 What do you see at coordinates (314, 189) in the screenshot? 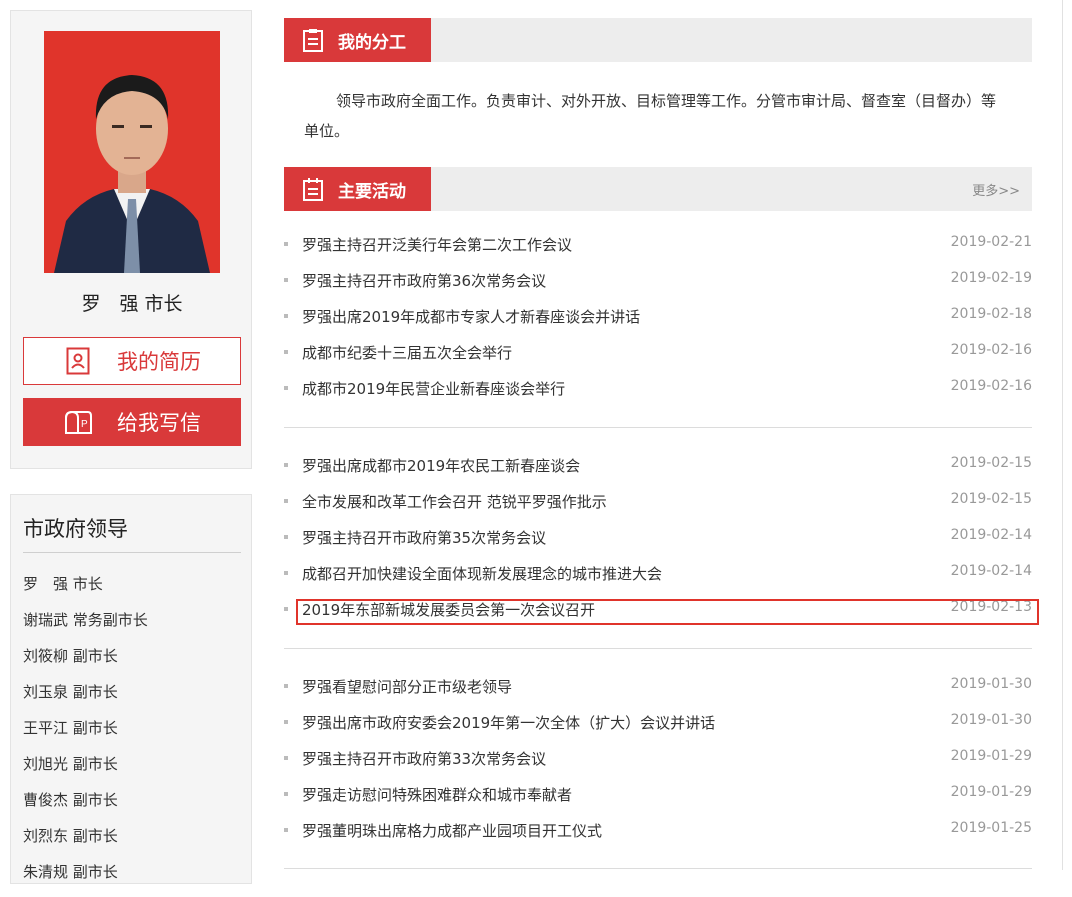
I see `calendar-list-icon` at bounding box center [314, 189].